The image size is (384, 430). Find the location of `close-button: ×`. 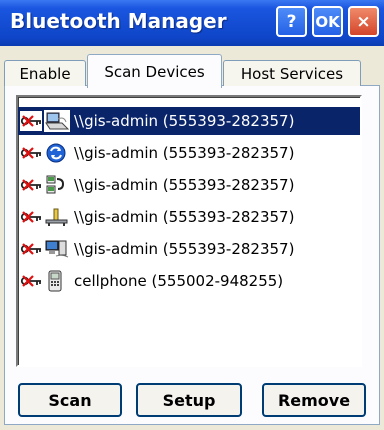

close-button: × is located at coordinates (363, 21).